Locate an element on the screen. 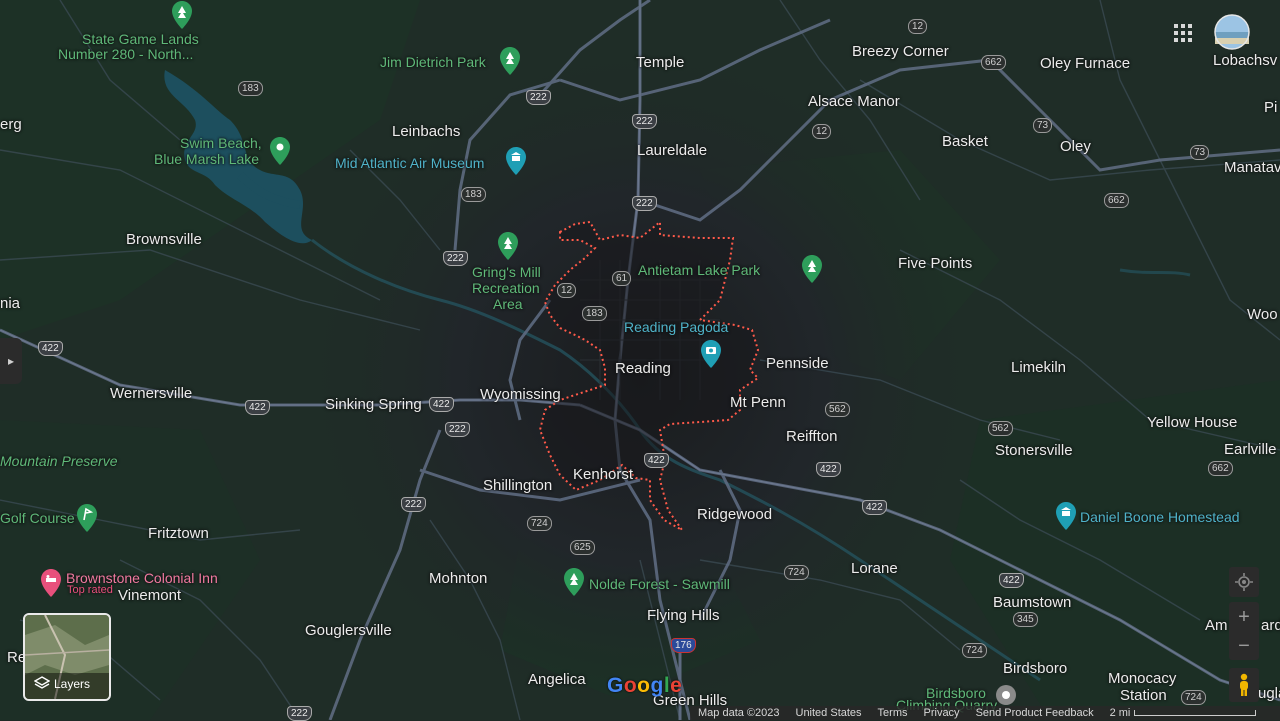 This screenshot has height=721, width=1280. route-shield: 724 is located at coordinates (1193, 697).